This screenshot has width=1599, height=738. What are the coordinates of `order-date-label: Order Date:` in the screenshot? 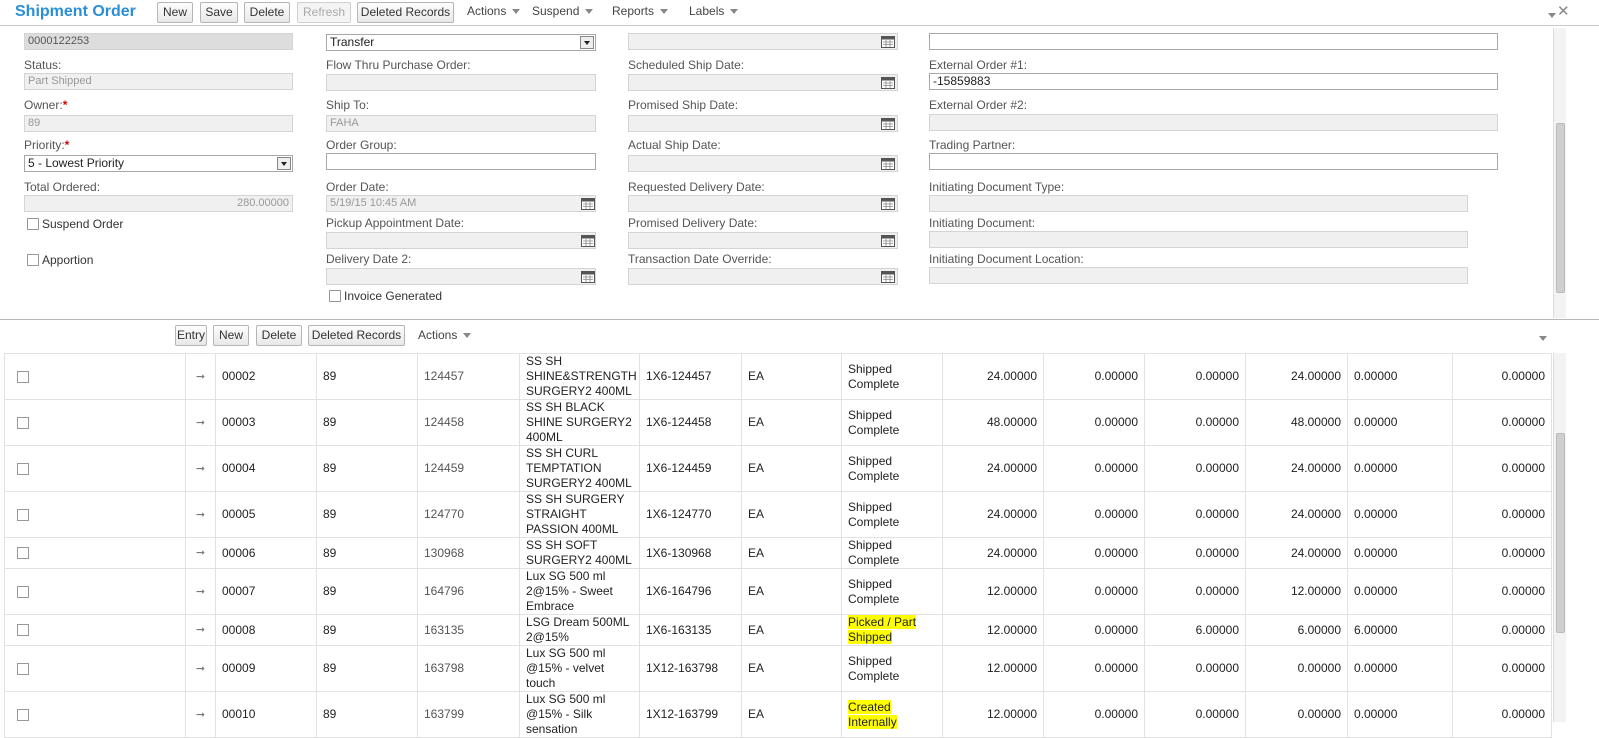 It's located at (357, 187).